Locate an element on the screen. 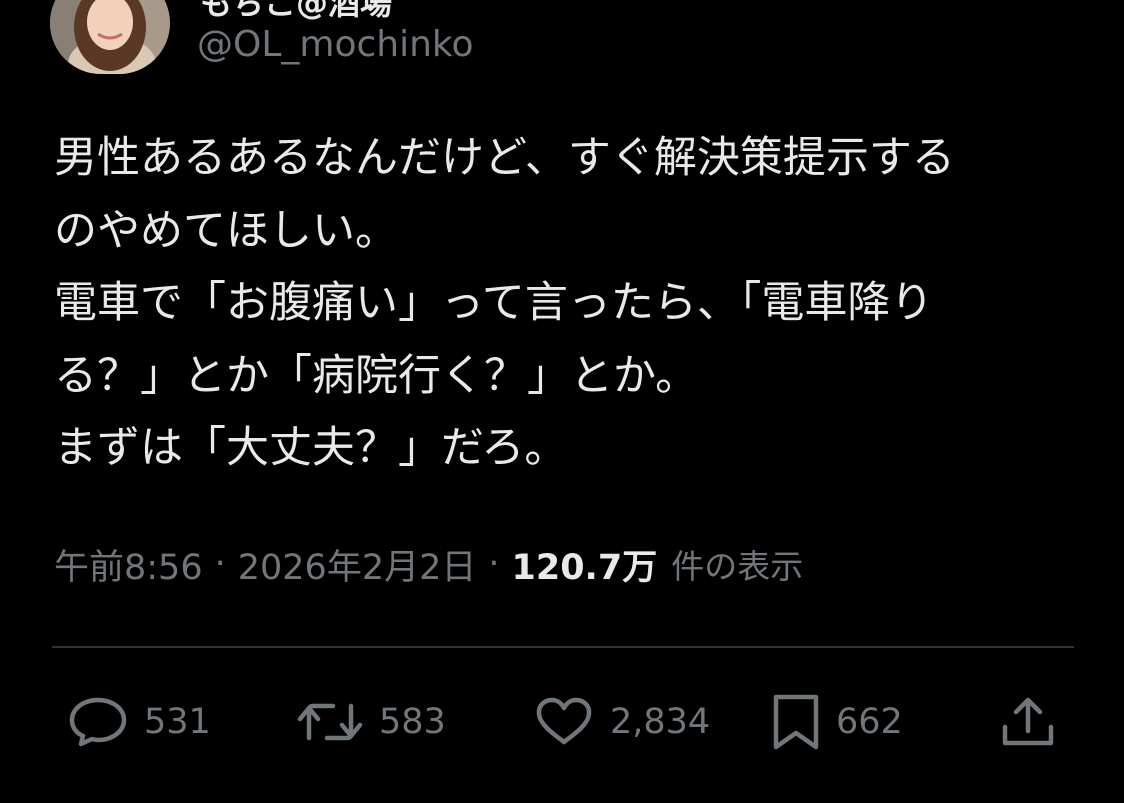 Image resolution: width=1124 pixels, height=803 pixels. tweet-line: まずは「大丈夫？」だろ。 is located at coordinates (311, 448).